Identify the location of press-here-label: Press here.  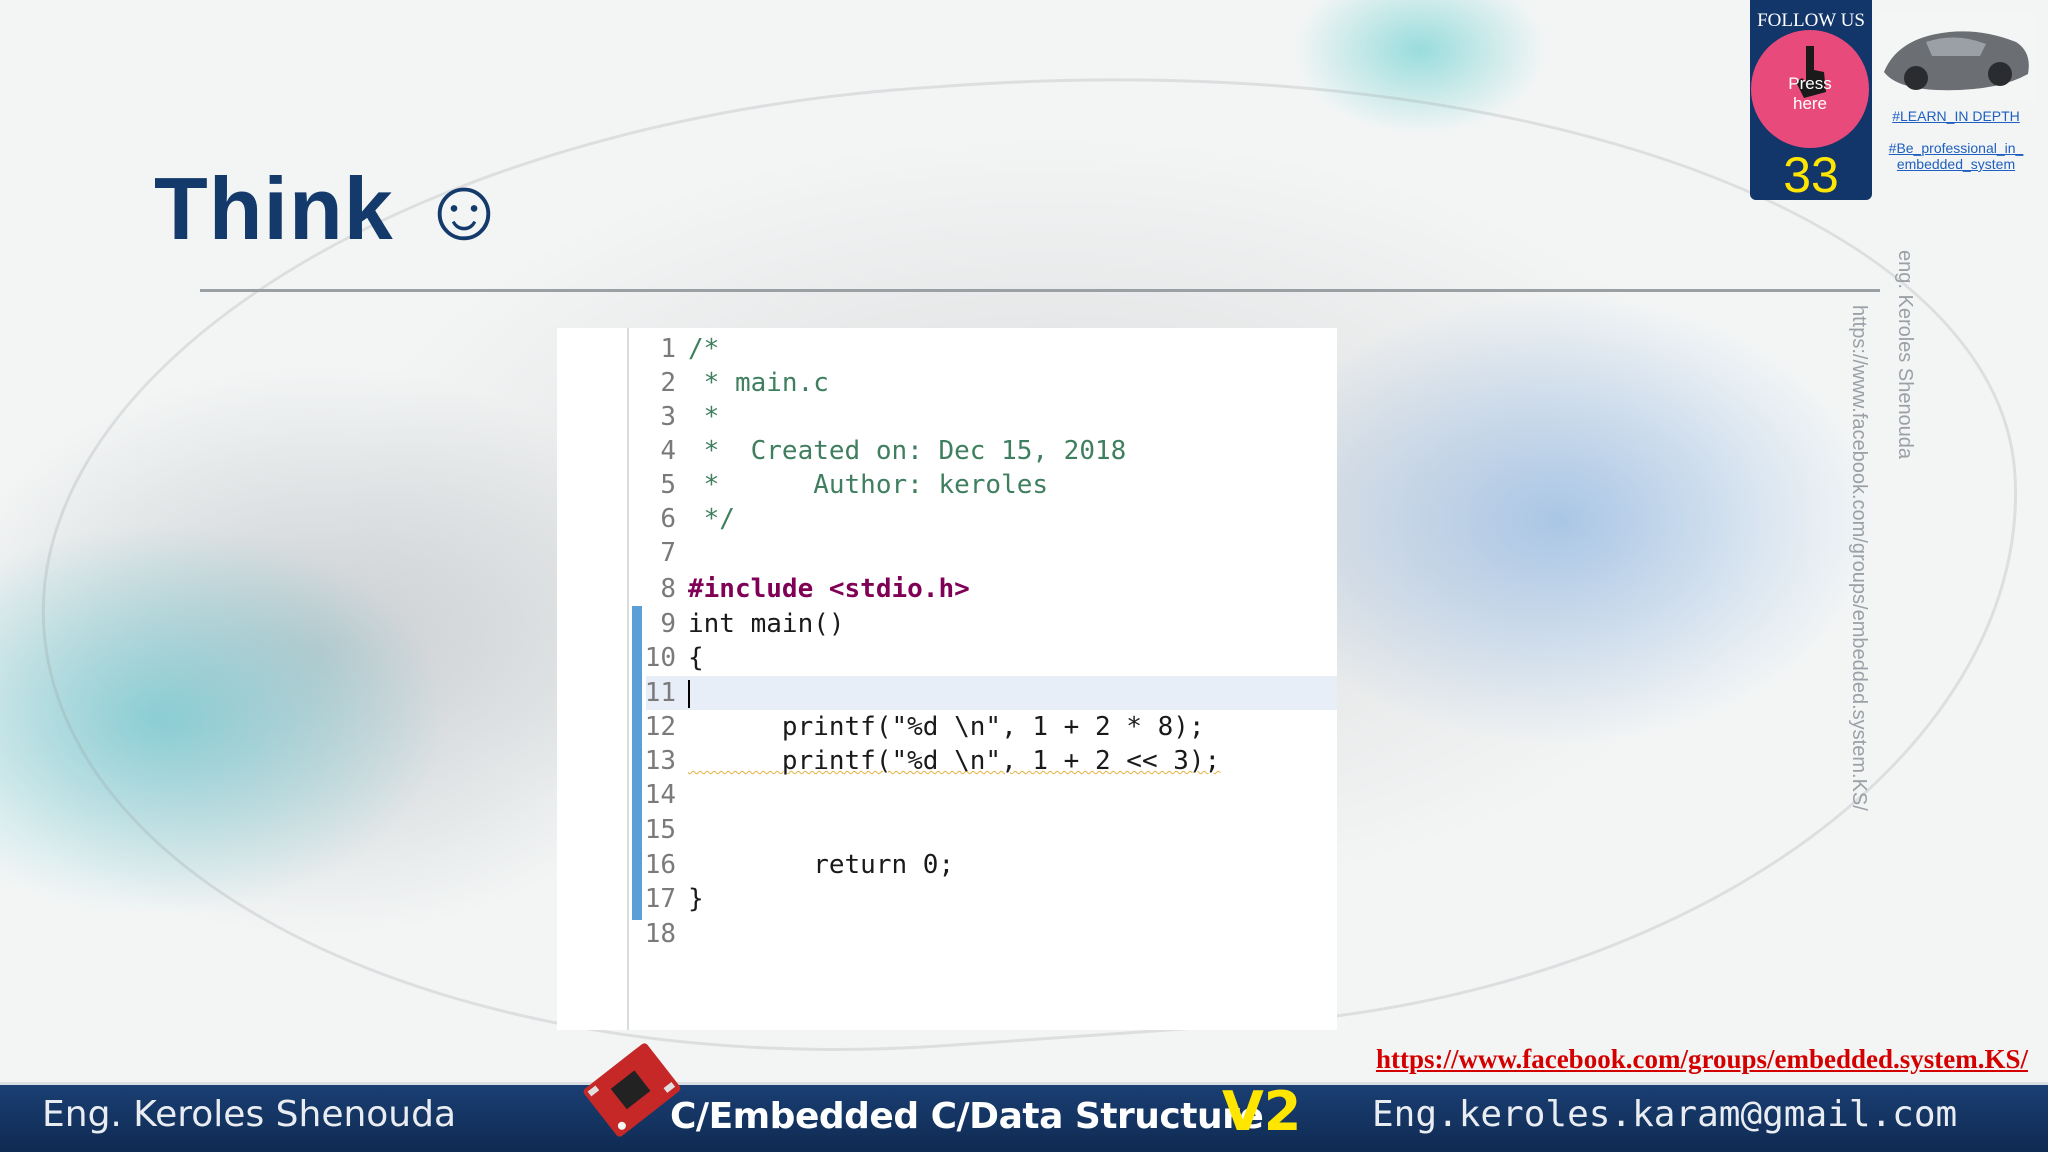
(1810, 93).